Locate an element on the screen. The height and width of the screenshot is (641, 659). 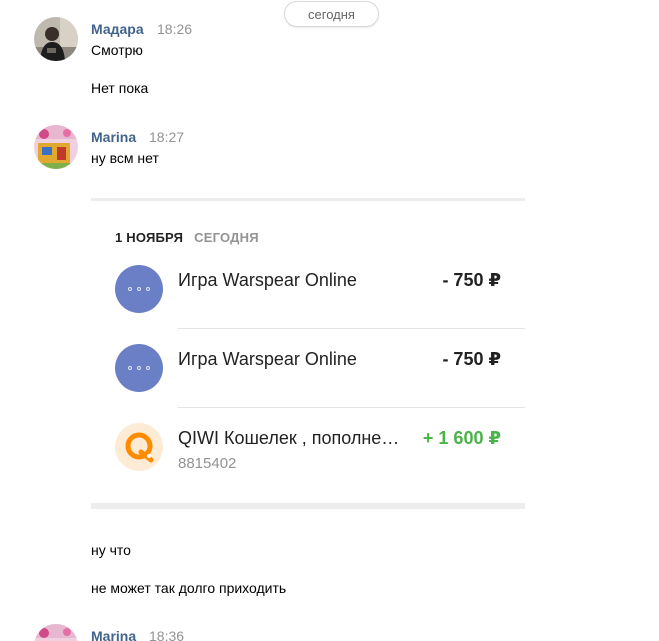
message-text: Нет пока is located at coordinates (120, 88).